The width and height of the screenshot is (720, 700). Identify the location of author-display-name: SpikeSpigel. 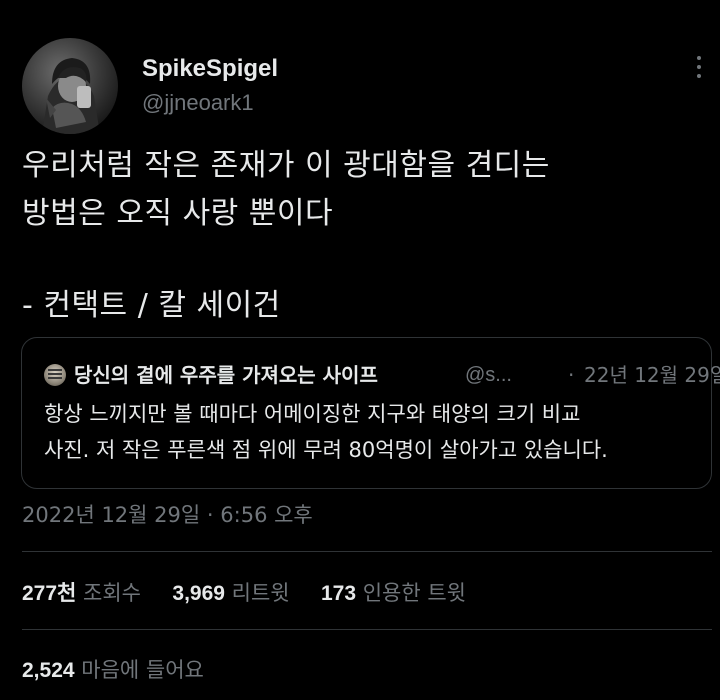
(210, 69).